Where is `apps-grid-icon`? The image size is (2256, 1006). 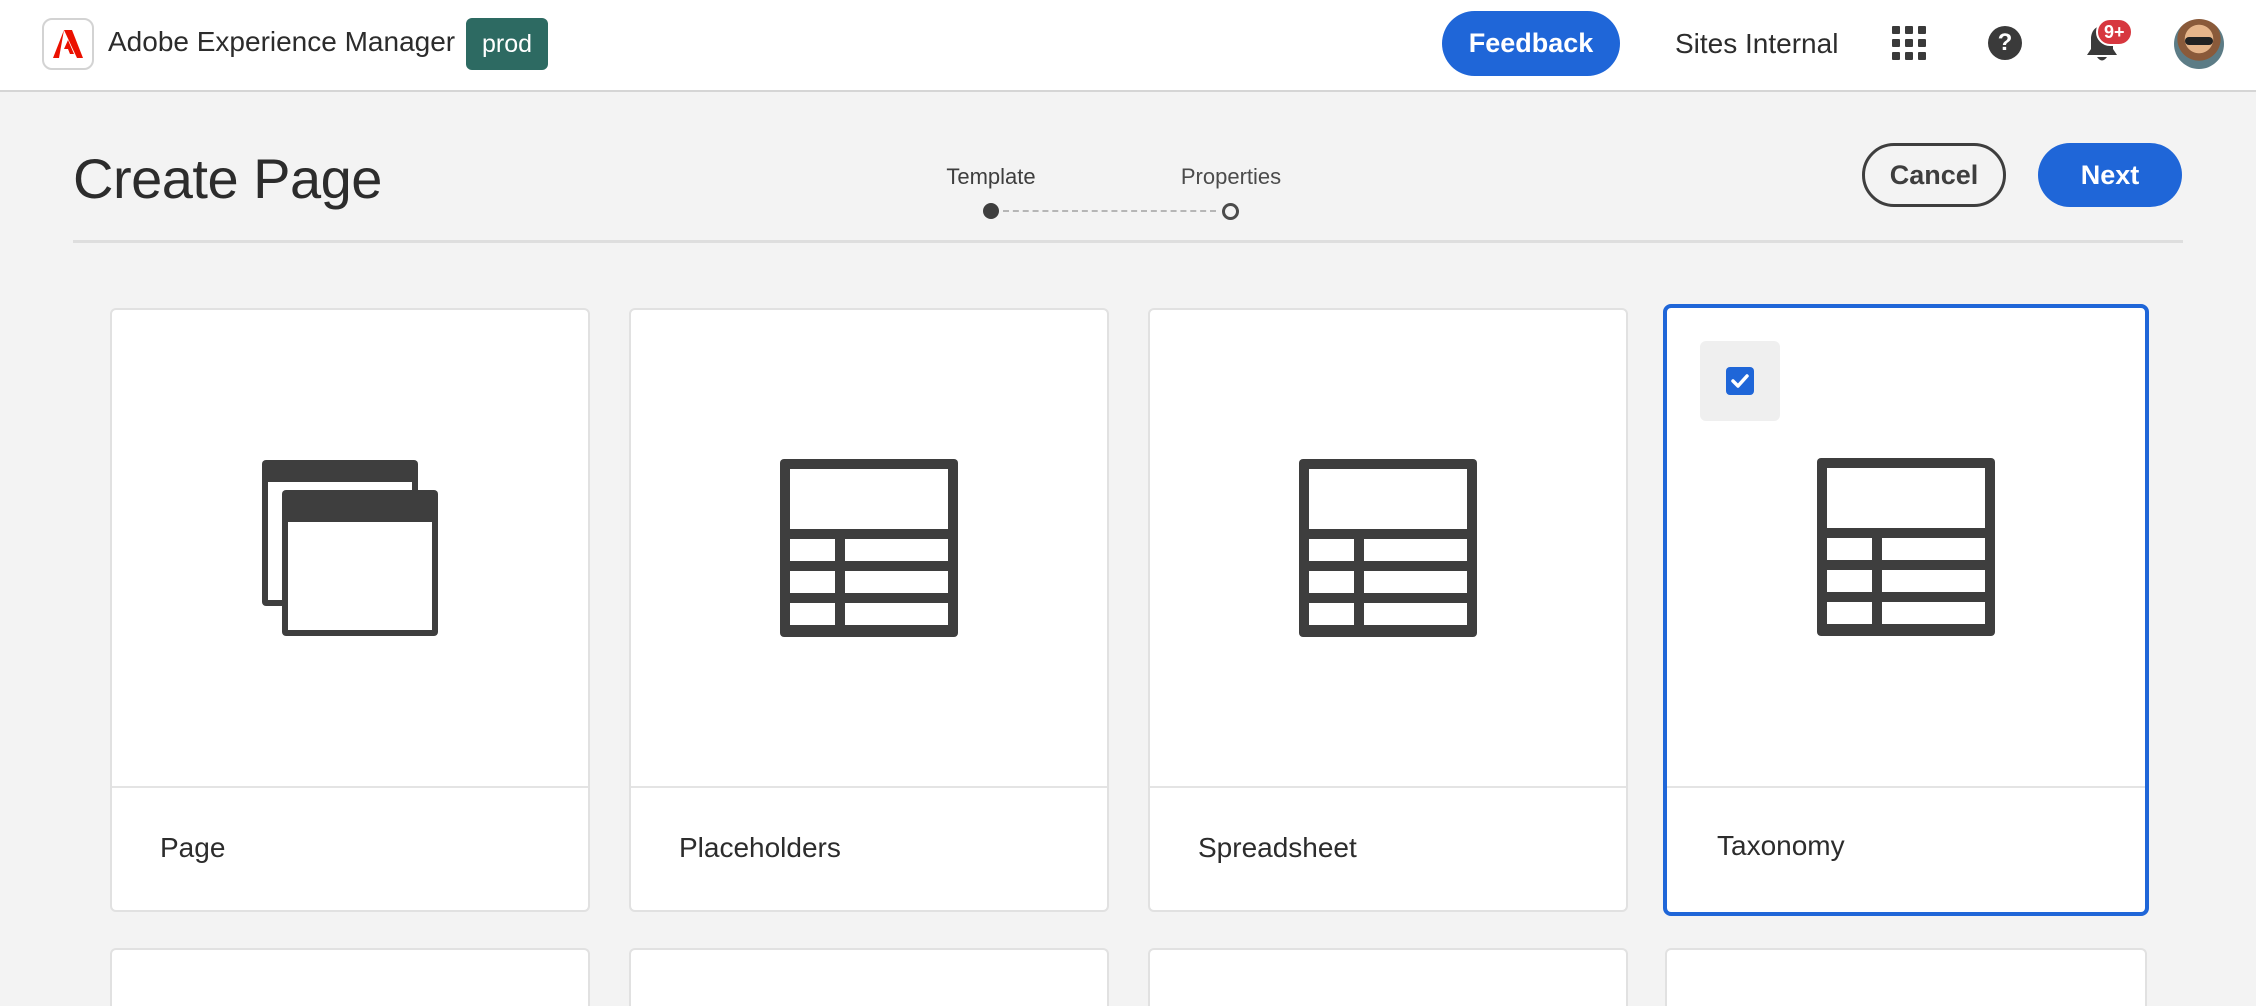
apps-grid-icon is located at coordinates (1909, 43).